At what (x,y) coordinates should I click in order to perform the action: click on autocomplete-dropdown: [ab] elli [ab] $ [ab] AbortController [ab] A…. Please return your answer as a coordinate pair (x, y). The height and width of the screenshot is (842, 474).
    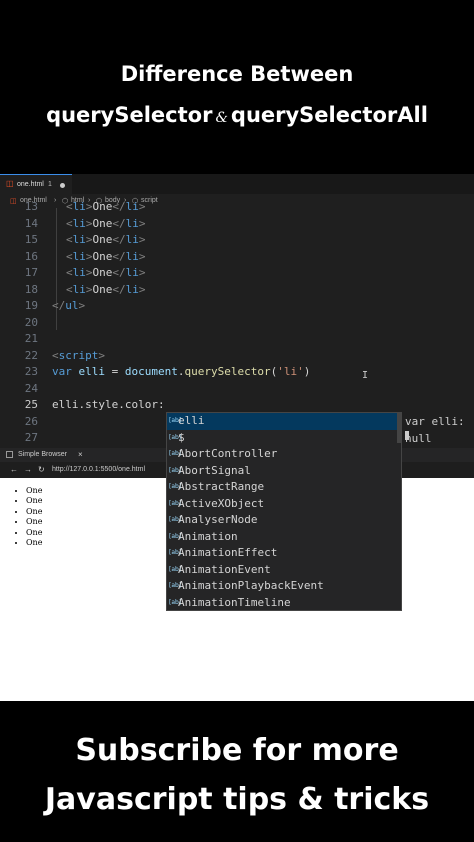
    Looking at the image, I should click on (284, 511).